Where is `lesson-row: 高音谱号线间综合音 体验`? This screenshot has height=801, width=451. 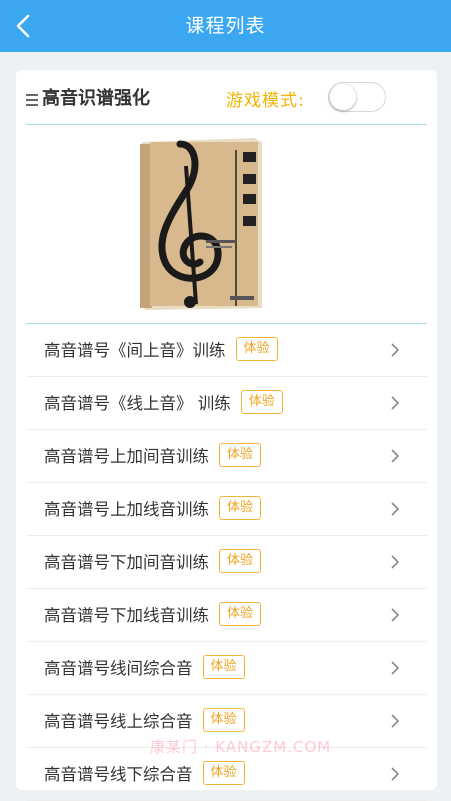 lesson-row: 高音谱号线间综合音 体验 is located at coordinates (226, 668).